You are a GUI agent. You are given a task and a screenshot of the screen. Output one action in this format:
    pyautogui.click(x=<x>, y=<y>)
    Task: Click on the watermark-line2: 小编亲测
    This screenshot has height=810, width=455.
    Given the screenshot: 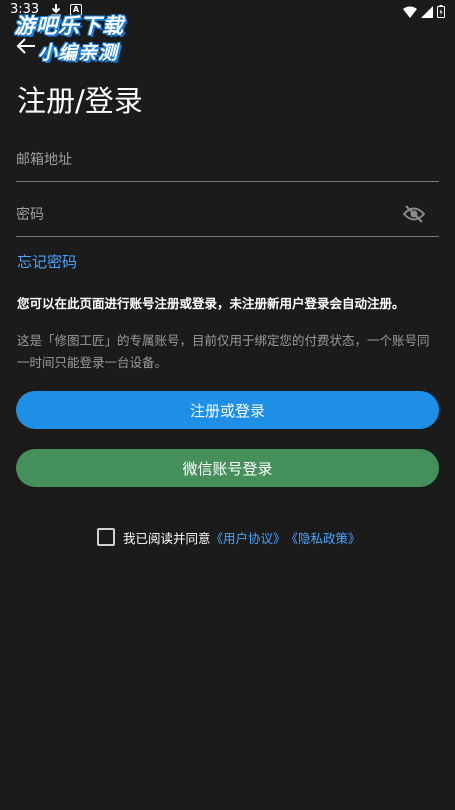 What is the action you would take?
    pyautogui.click(x=78, y=53)
    